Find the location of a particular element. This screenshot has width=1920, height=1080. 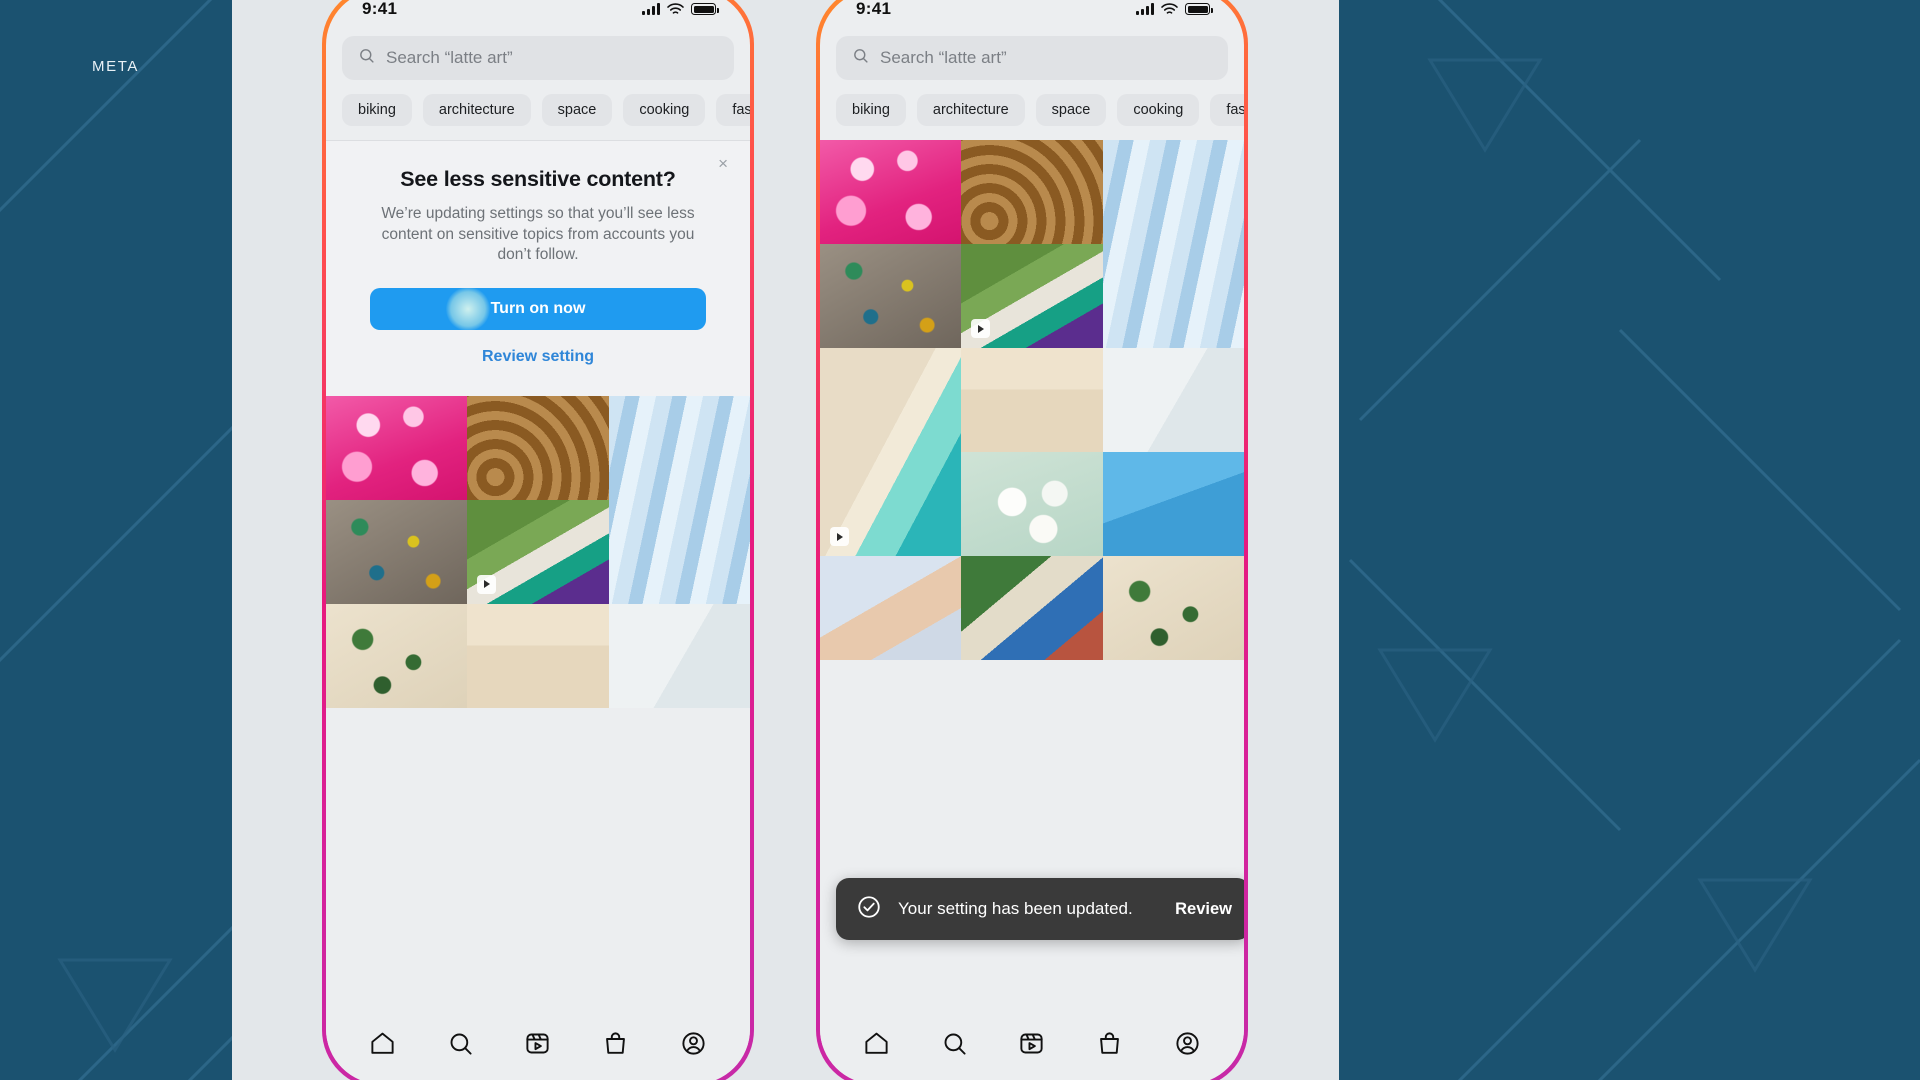

grid-item-juggling-athlete is located at coordinates (1173, 504).